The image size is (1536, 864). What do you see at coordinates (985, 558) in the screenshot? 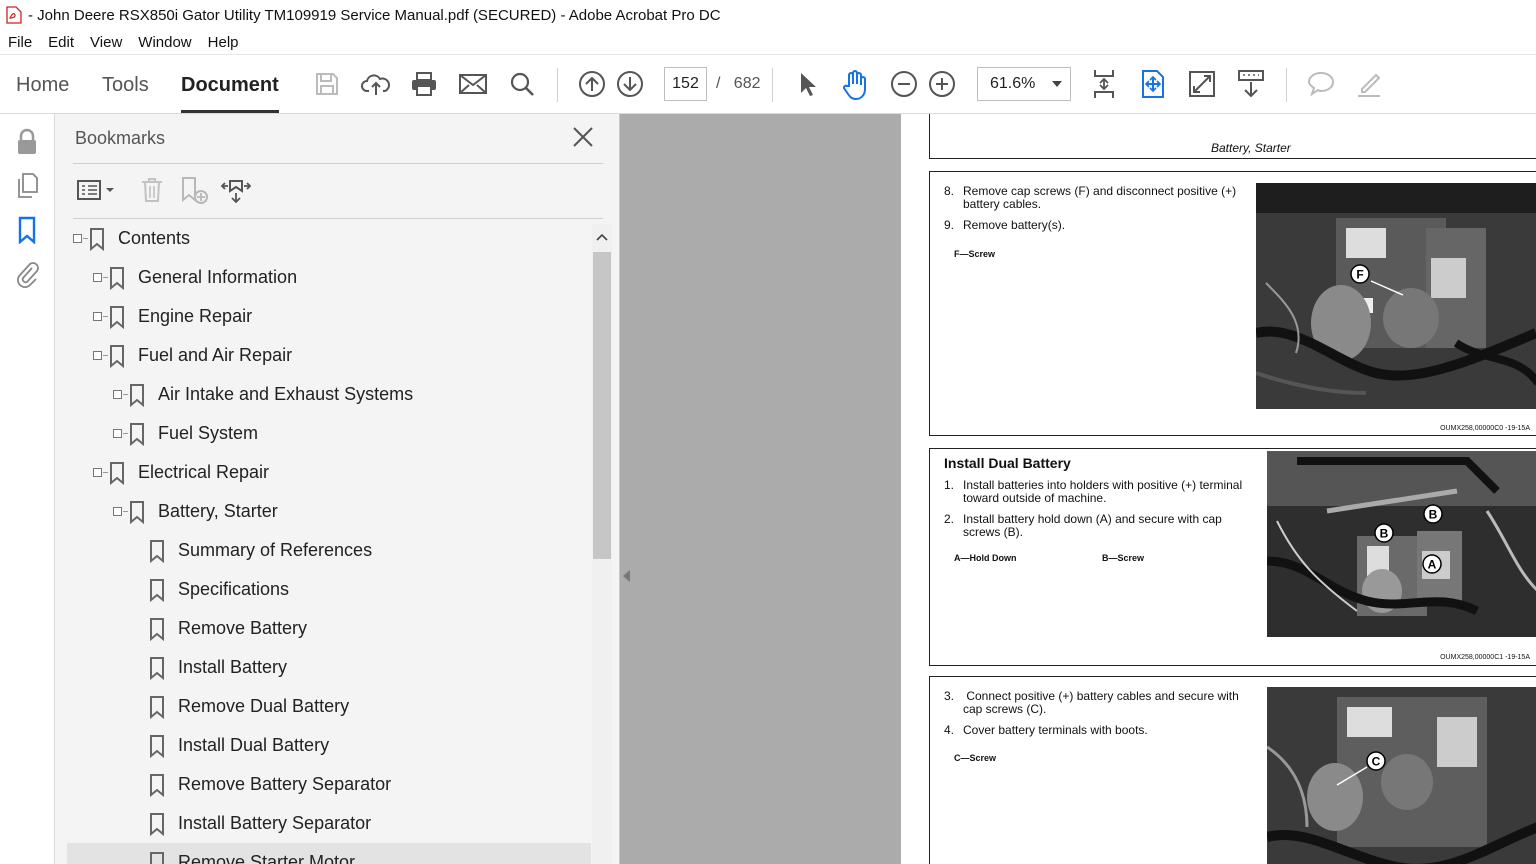
I see `callout-legend: A—Hold Down` at bounding box center [985, 558].